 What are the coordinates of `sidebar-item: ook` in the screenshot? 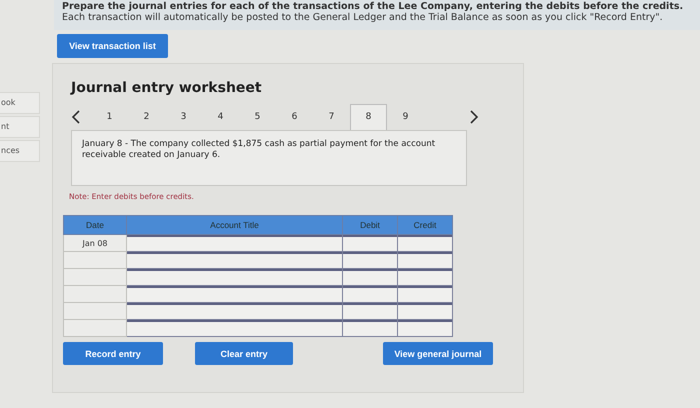 It's located at (20, 103).